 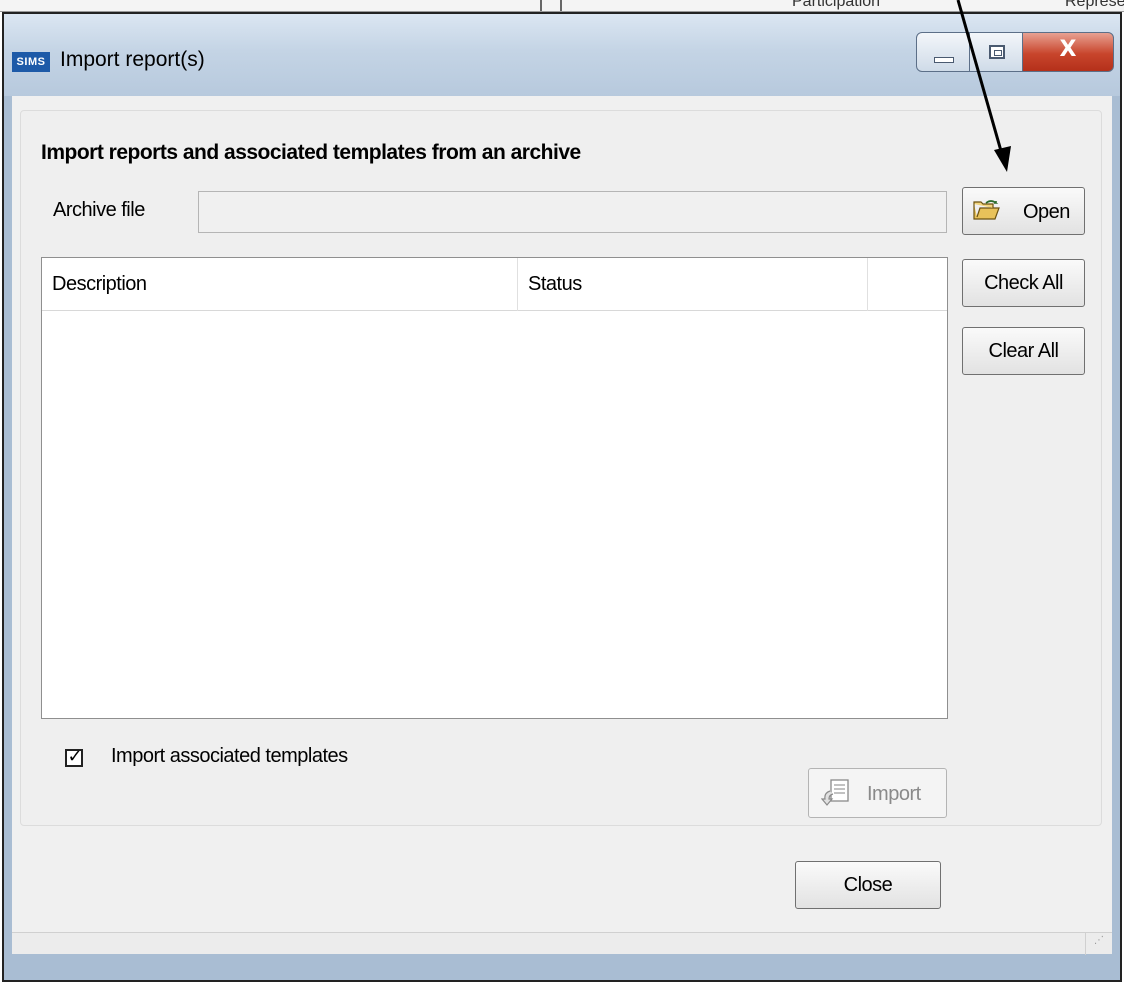 I want to click on close-button-label: Close, so click(x=868, y=885).